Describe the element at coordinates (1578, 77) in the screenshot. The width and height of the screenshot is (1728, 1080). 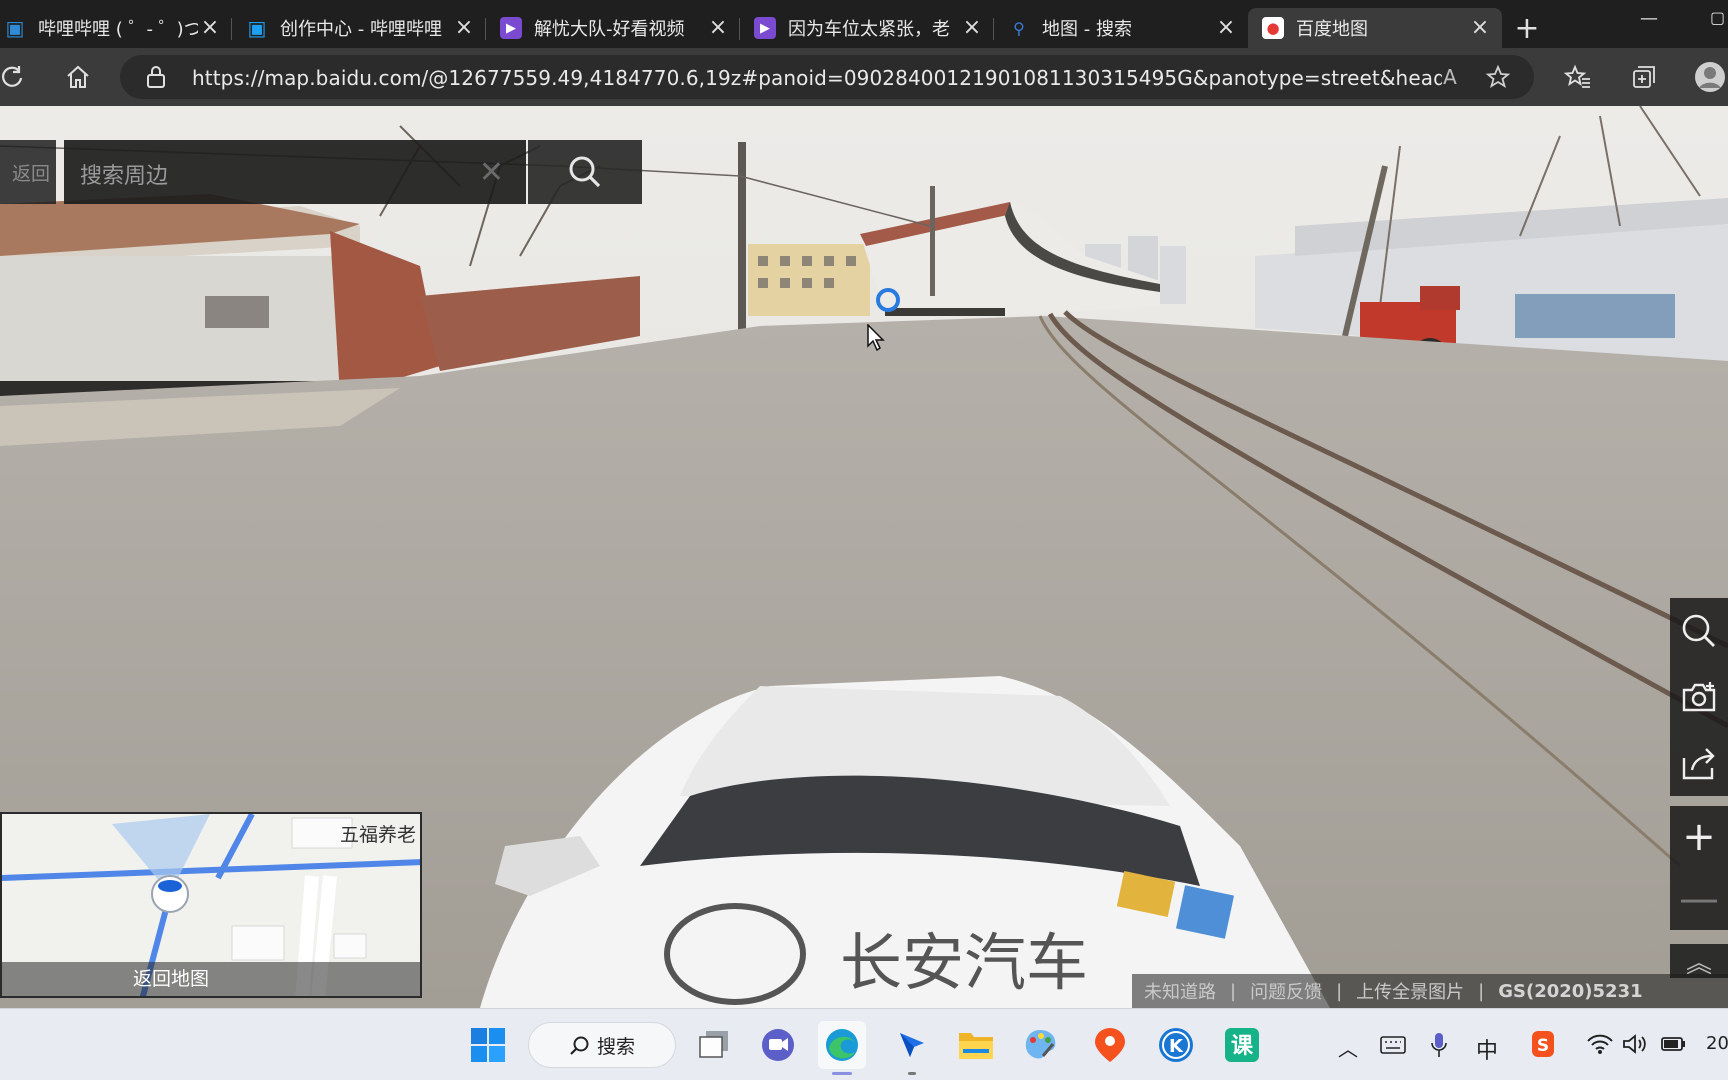
I see `favorites-icon` at that location.